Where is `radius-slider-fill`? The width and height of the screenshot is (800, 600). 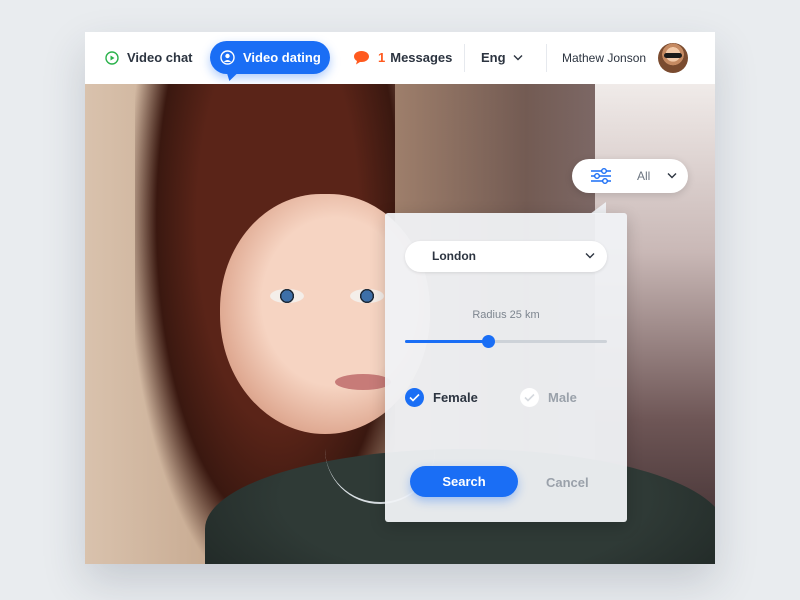 radius-slider-fill is located at coordinates (446, 341).